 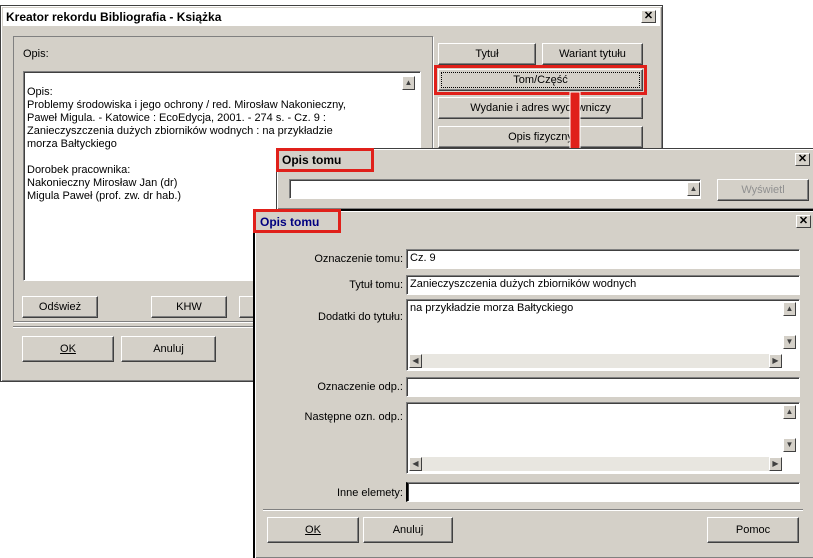 What do you see at coordinates (495, 189) in the screenshot?
I see `opis-tomu-back-field` at bounding box center [495, 189].